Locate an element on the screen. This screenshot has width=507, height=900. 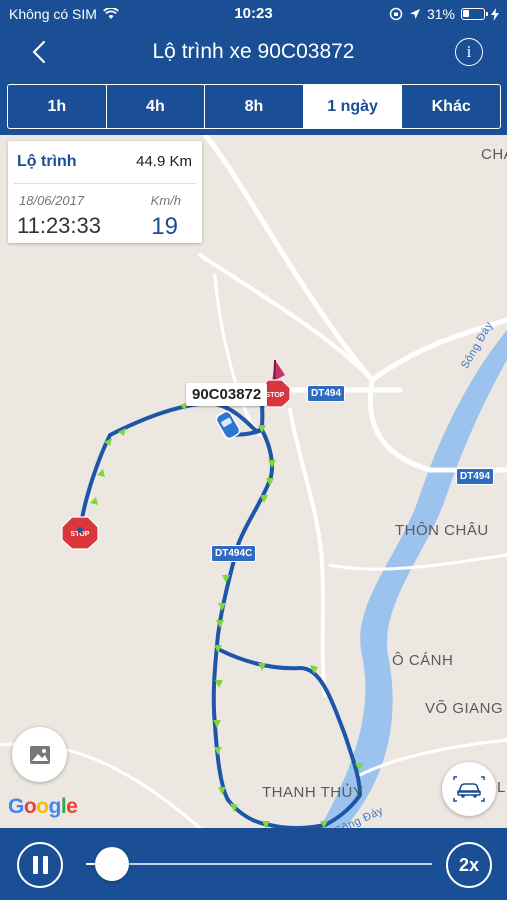
tab-4h: 4h is located at coordinates (156, 106).